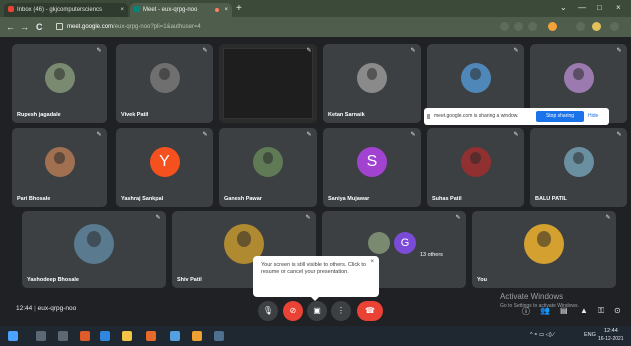 The image size is (631, 346). What do you see at coordinates (532, 26) in the screenshot?
I see `bookmark-star-icon` at bounding box center [532, 26].